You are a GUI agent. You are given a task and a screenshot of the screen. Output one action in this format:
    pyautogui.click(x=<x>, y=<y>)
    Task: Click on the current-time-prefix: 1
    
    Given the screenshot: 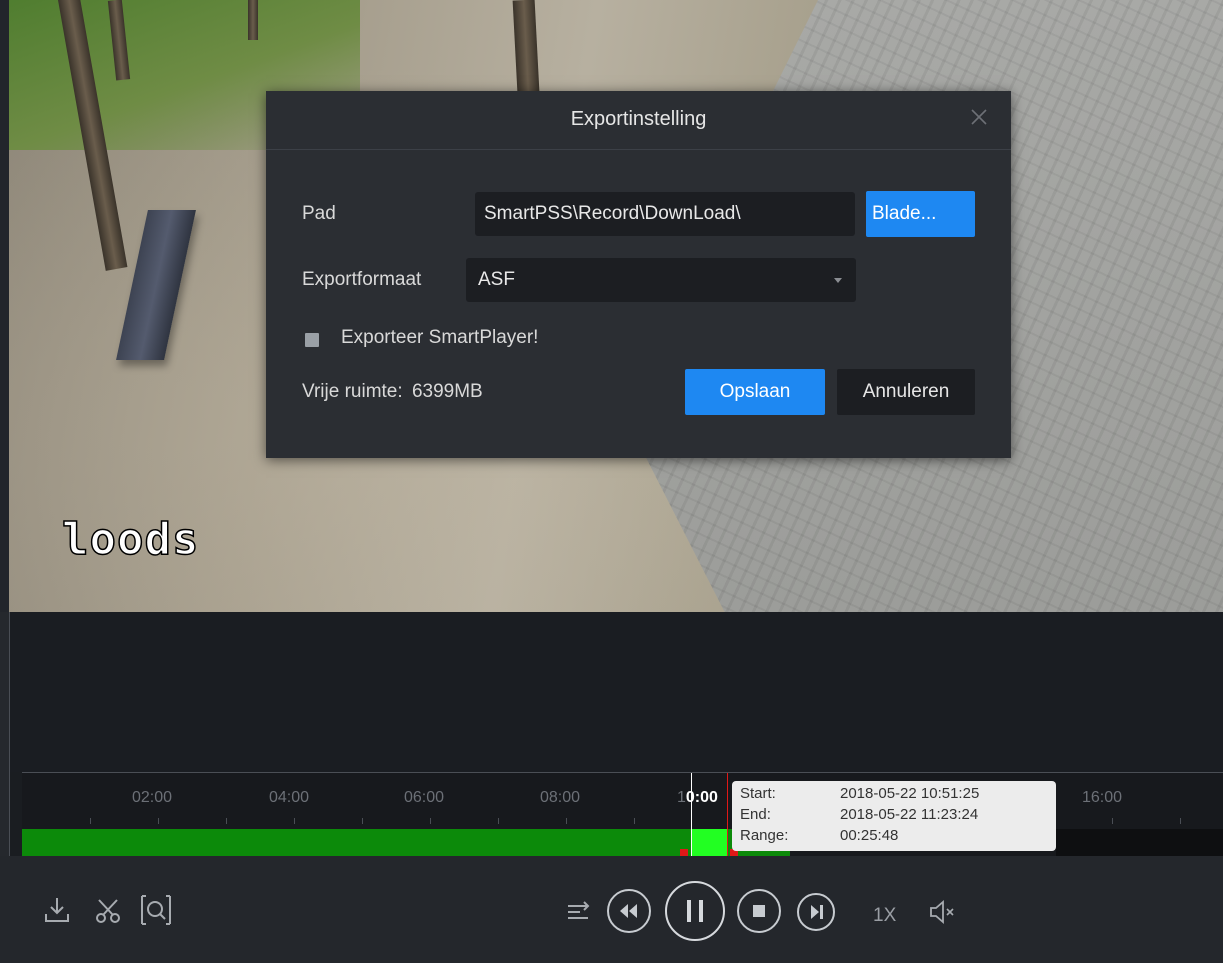 What is the action you would take?
    pyautogui.click(x=681, y=797)
    